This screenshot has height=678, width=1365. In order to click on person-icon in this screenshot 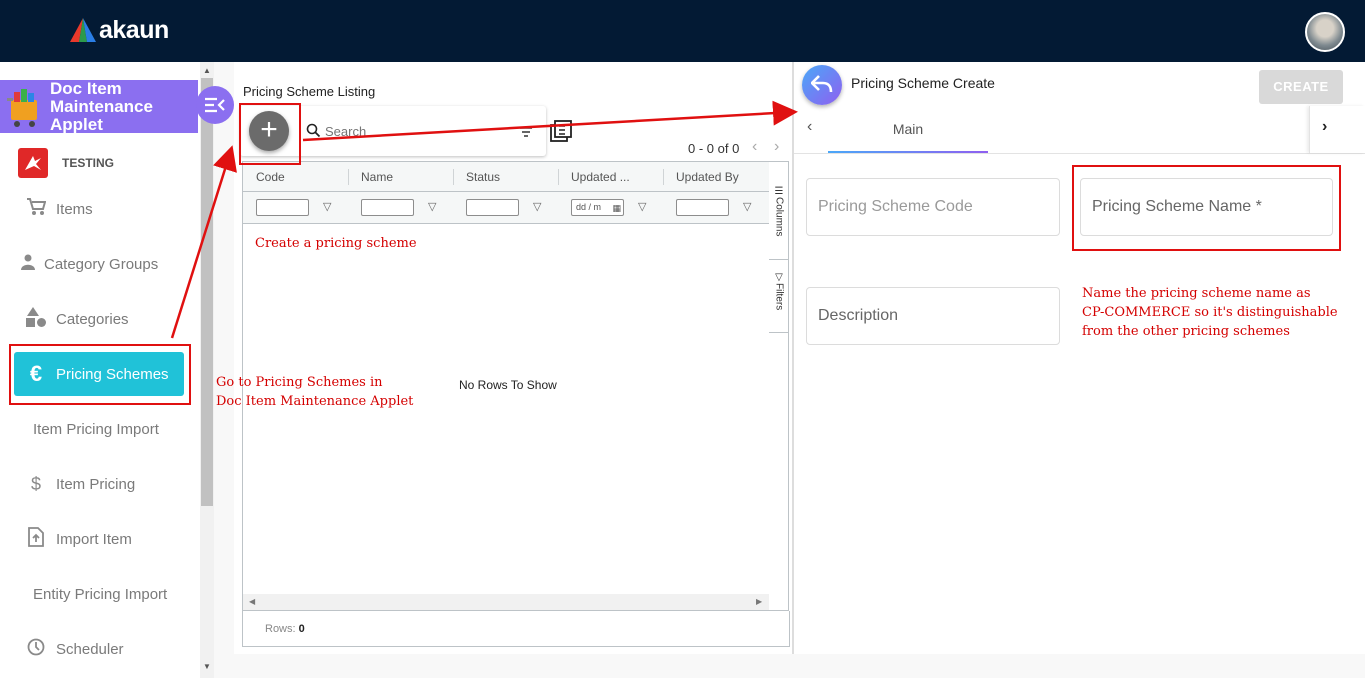, I will do `click(28, 264)`.